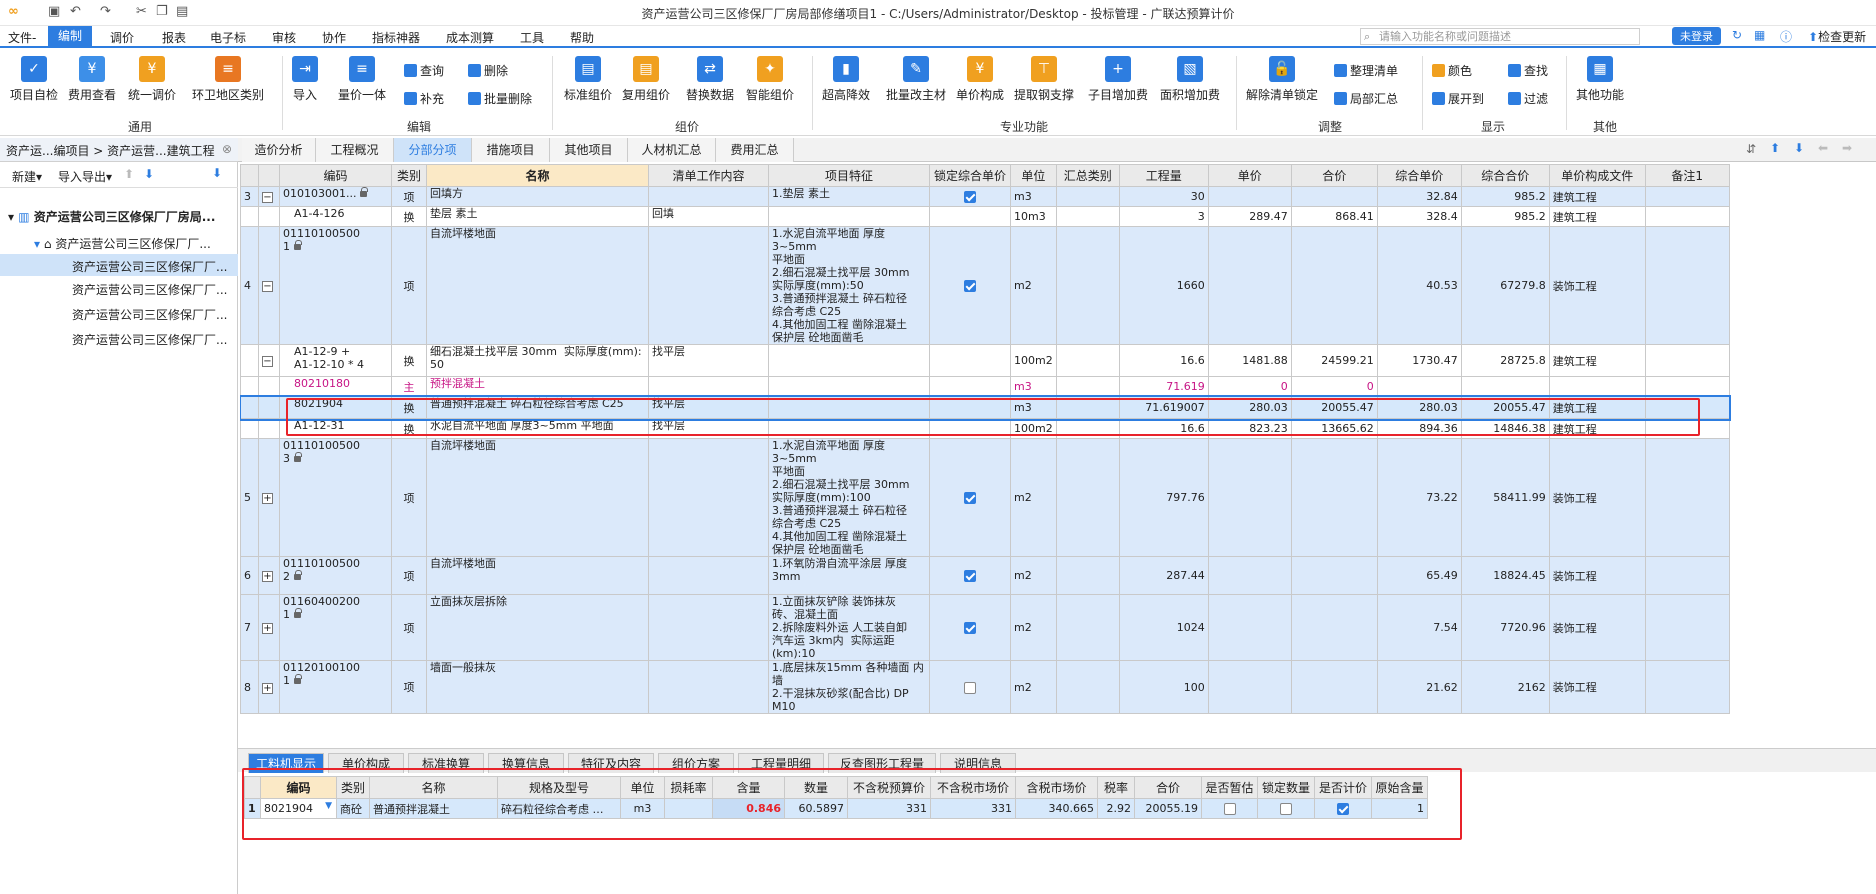 The height and width of the screenshot is (894, 1876). Describe the element at coordinates (22, 37) in the screenshot. I see `menu-file: 文件-` at that location.